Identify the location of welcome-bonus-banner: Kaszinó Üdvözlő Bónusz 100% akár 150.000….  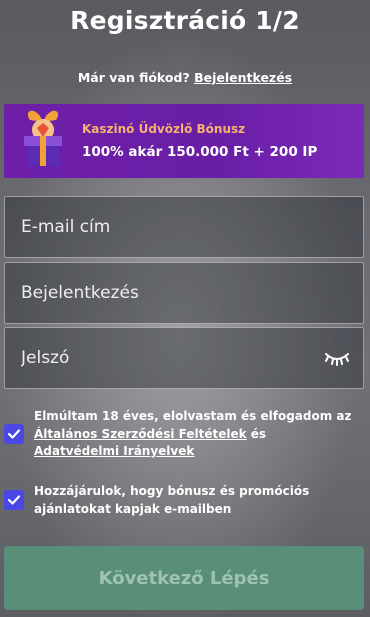
(184, 141).